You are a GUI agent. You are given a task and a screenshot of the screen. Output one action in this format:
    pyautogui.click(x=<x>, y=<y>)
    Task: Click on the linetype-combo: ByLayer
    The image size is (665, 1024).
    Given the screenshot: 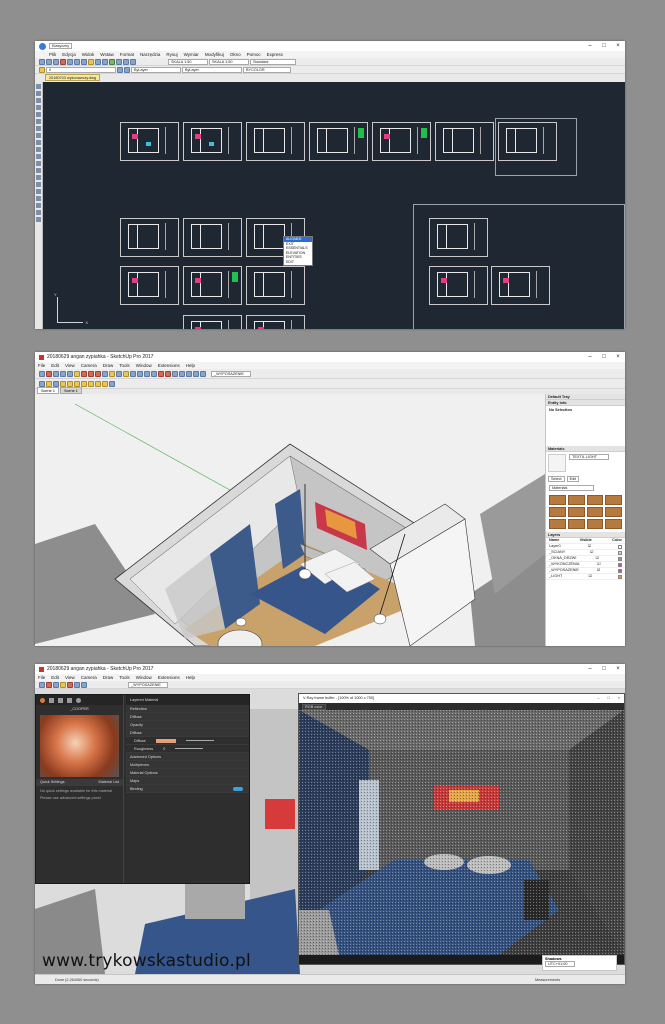 What is the action you would take?
    pyautogui.click(x=212, y=69)
    